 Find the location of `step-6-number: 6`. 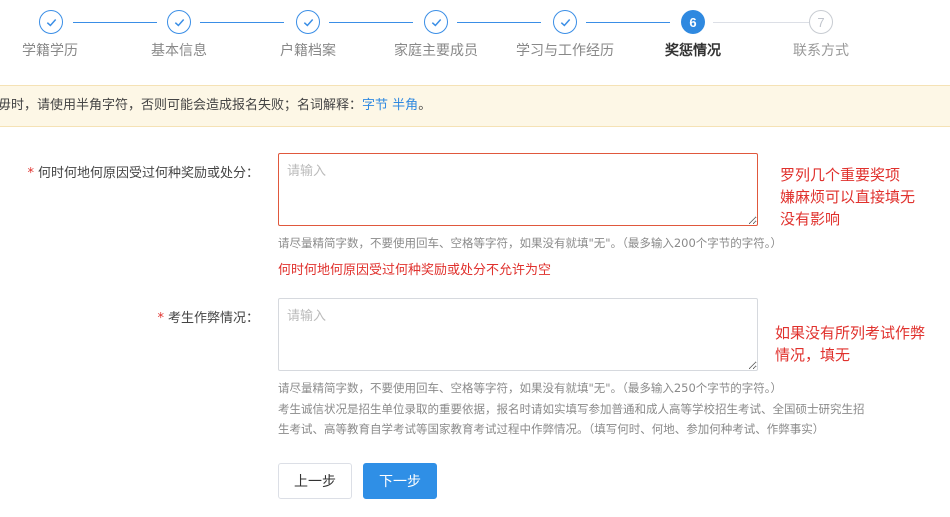

step-6-number: 6 is located at coordinates (693, 22).